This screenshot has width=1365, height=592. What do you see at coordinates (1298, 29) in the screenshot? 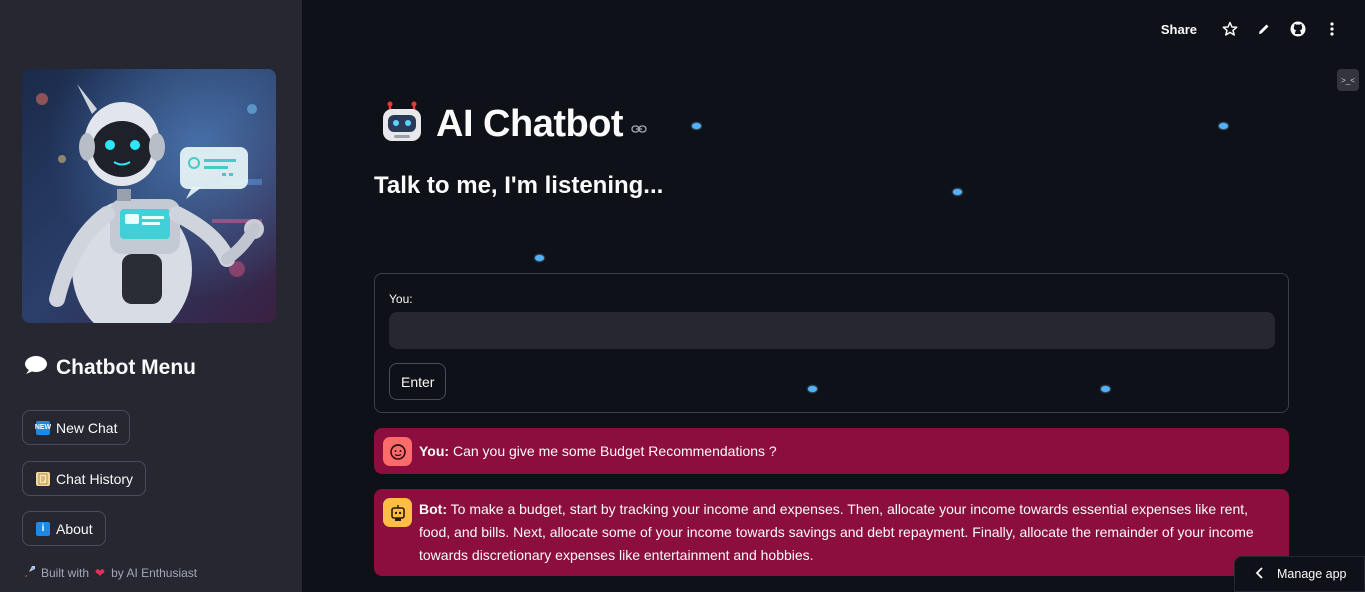
I see `github-icon` at bounding box center [1298, 29].